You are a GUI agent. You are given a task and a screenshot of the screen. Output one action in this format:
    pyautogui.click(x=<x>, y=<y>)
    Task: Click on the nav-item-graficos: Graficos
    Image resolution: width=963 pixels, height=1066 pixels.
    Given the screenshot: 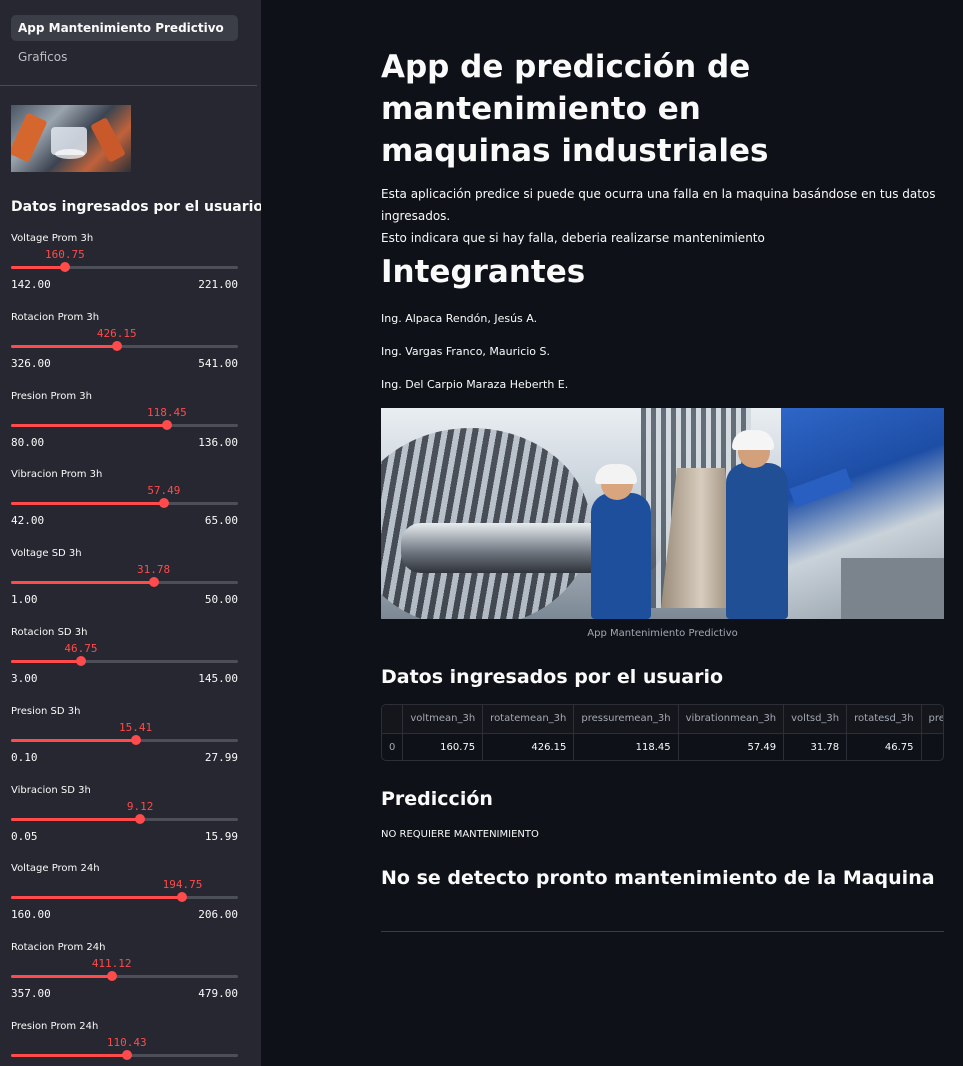 What is the action you would take?
    pyautogui.click(x=124, y=57)
    